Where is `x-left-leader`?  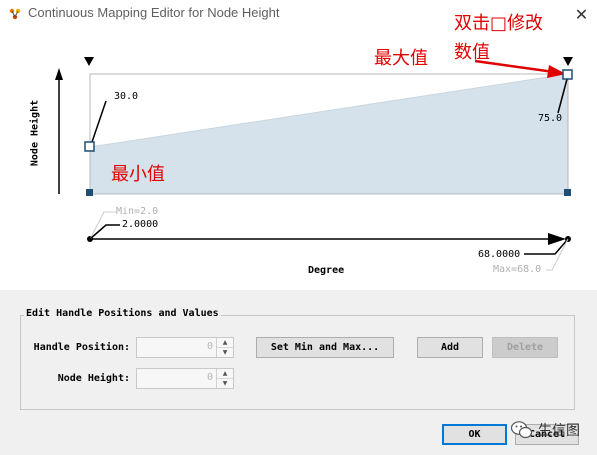
x-left-leader is located at coordinates (104, 232).